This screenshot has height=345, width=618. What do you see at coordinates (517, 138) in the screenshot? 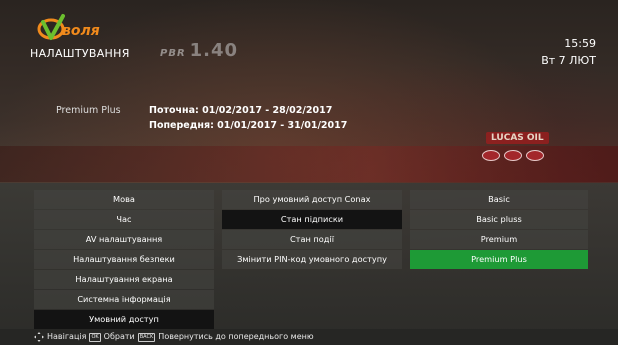
I see `background-sponsor-banner: LUCAS OIL` at bounding box center [517, 138].